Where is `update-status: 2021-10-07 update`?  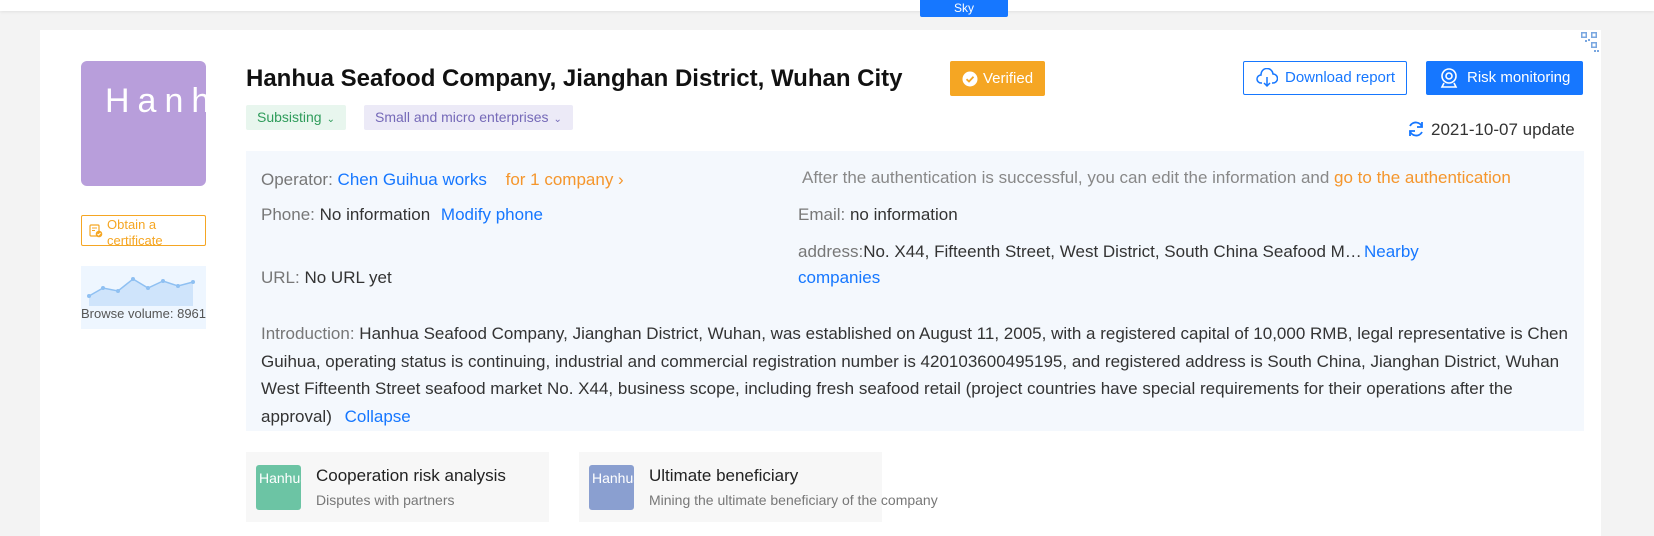 update-status: 2021-10-07 update is located at coordinates (1491, 130).